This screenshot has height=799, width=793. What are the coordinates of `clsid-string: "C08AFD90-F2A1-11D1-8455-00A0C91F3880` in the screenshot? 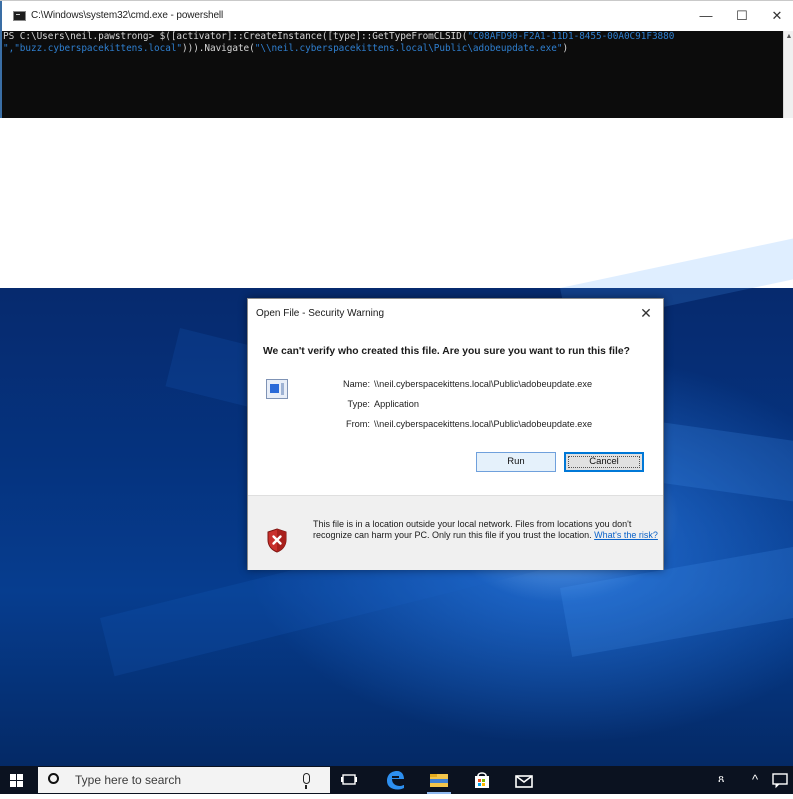 It's located at (571, 36).